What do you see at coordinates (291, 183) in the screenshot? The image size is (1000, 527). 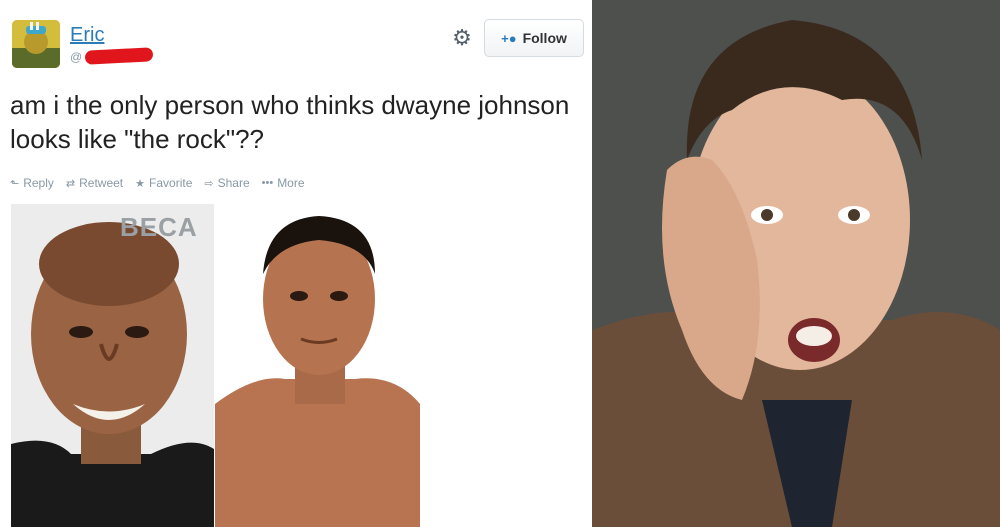 I see `more-label: More` at bounding box center [291, 183].